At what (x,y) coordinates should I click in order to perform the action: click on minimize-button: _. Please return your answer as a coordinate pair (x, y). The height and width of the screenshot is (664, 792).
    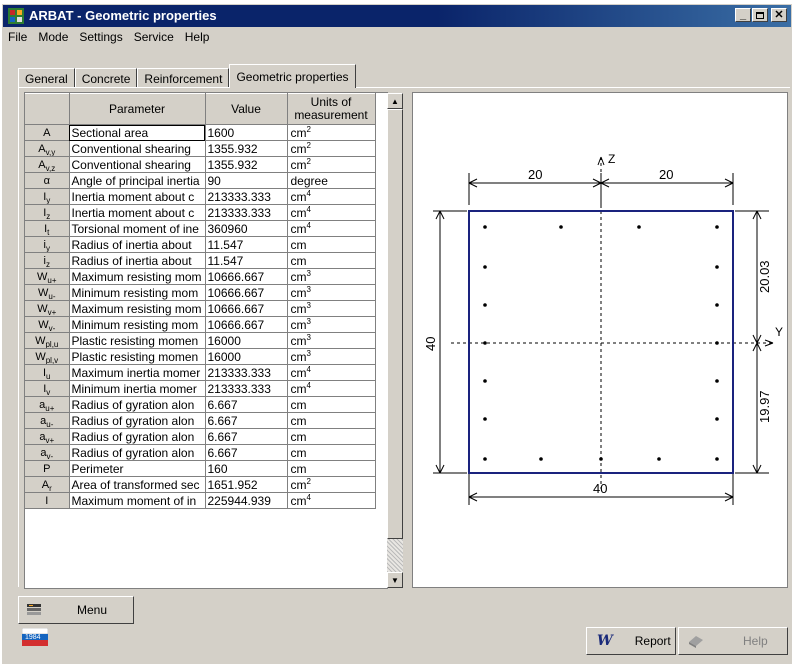
    Looking at the image, I should click on (743, 15).